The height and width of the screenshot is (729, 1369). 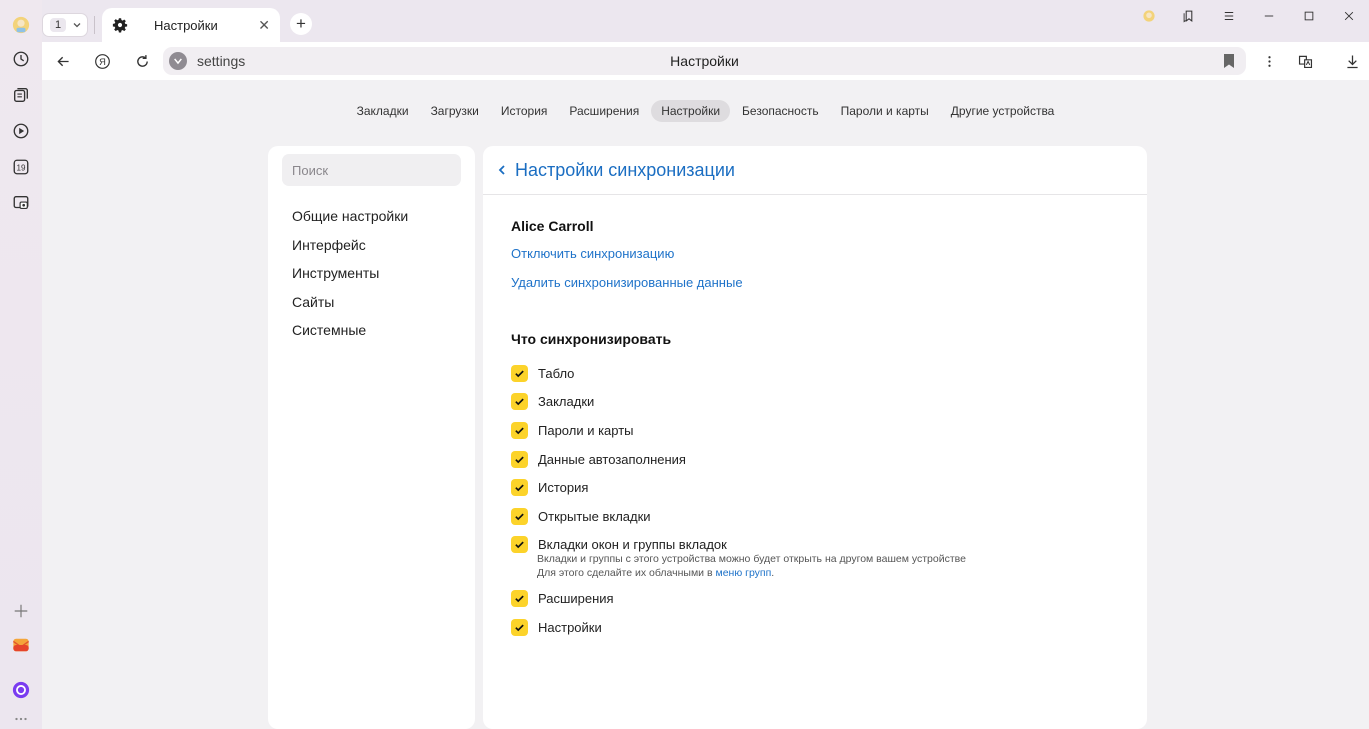 I want to click on reload-button, so click(x=142, y=61).